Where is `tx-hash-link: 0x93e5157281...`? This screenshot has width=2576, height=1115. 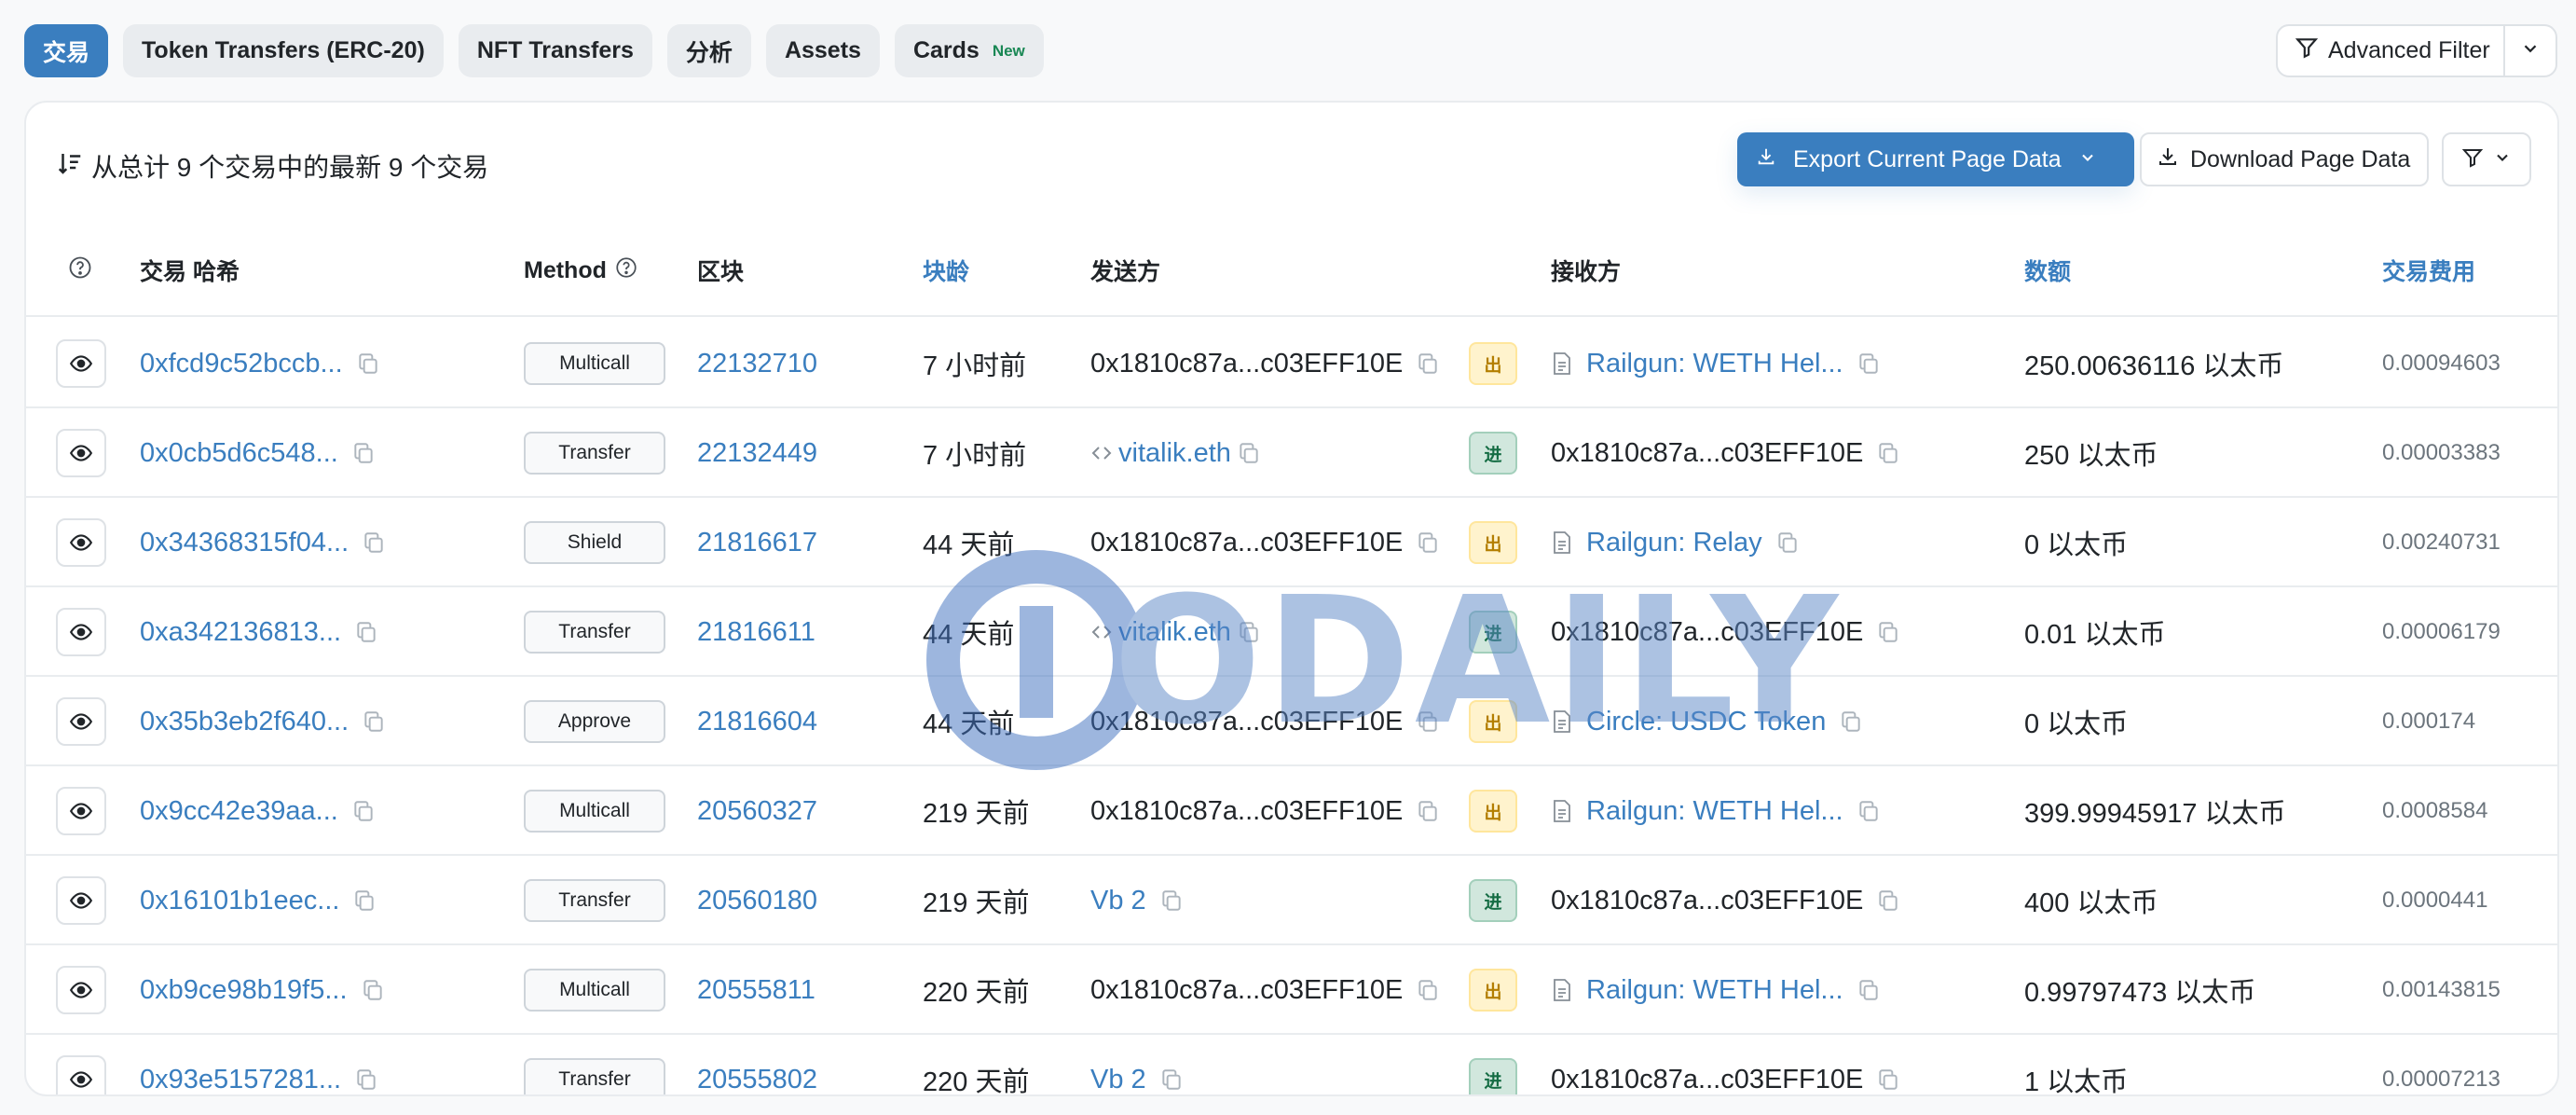
tx-hash-link: 0x93e5157281... is located at coordinates (240, 1080).